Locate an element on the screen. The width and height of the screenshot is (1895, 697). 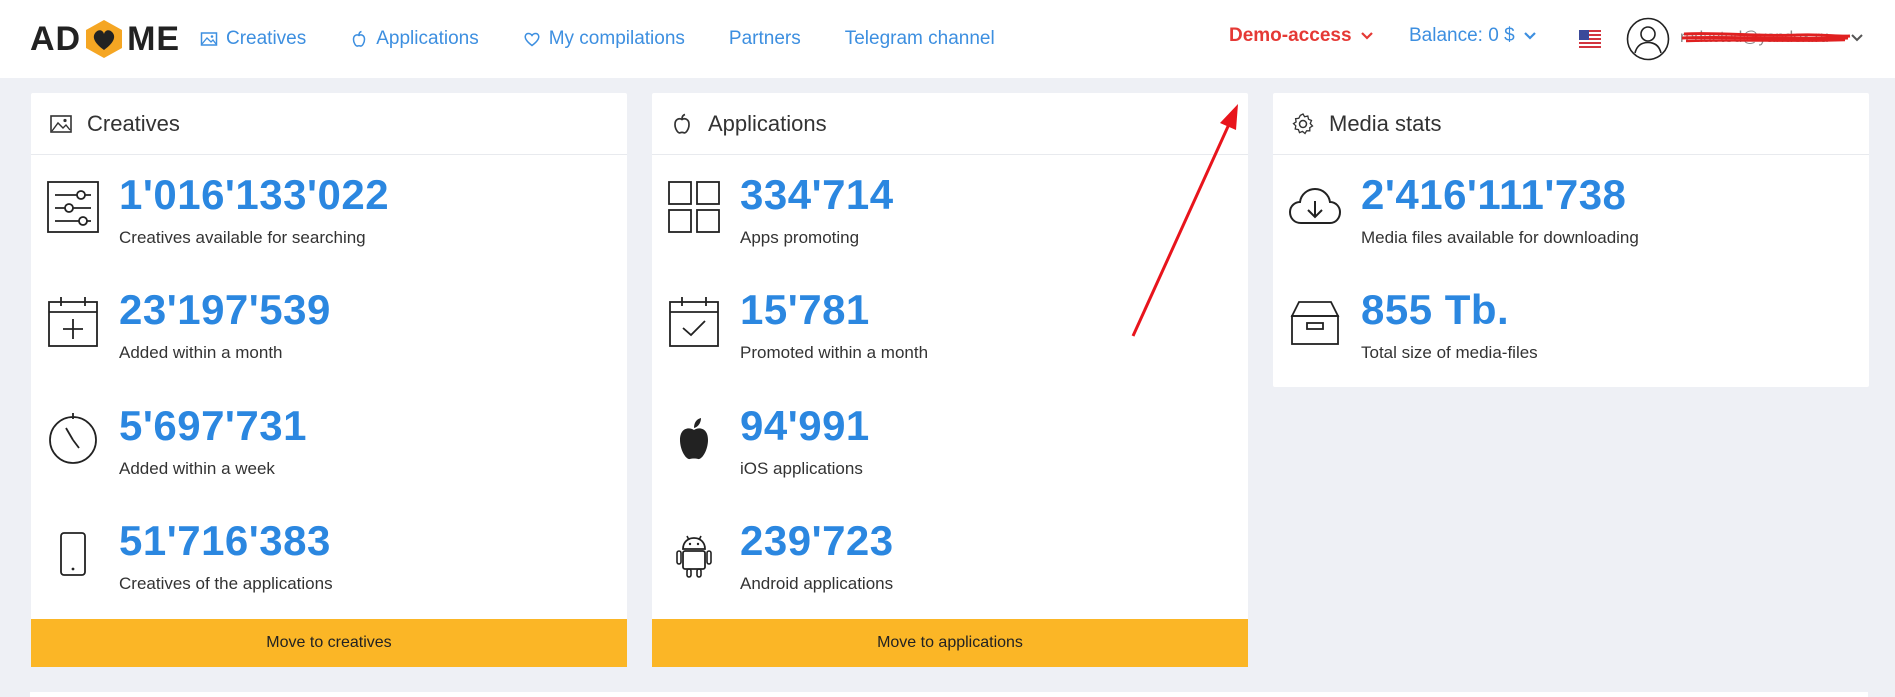
balance-dropdown: Balance: 0 $ is located at coordinates (1473, 36).